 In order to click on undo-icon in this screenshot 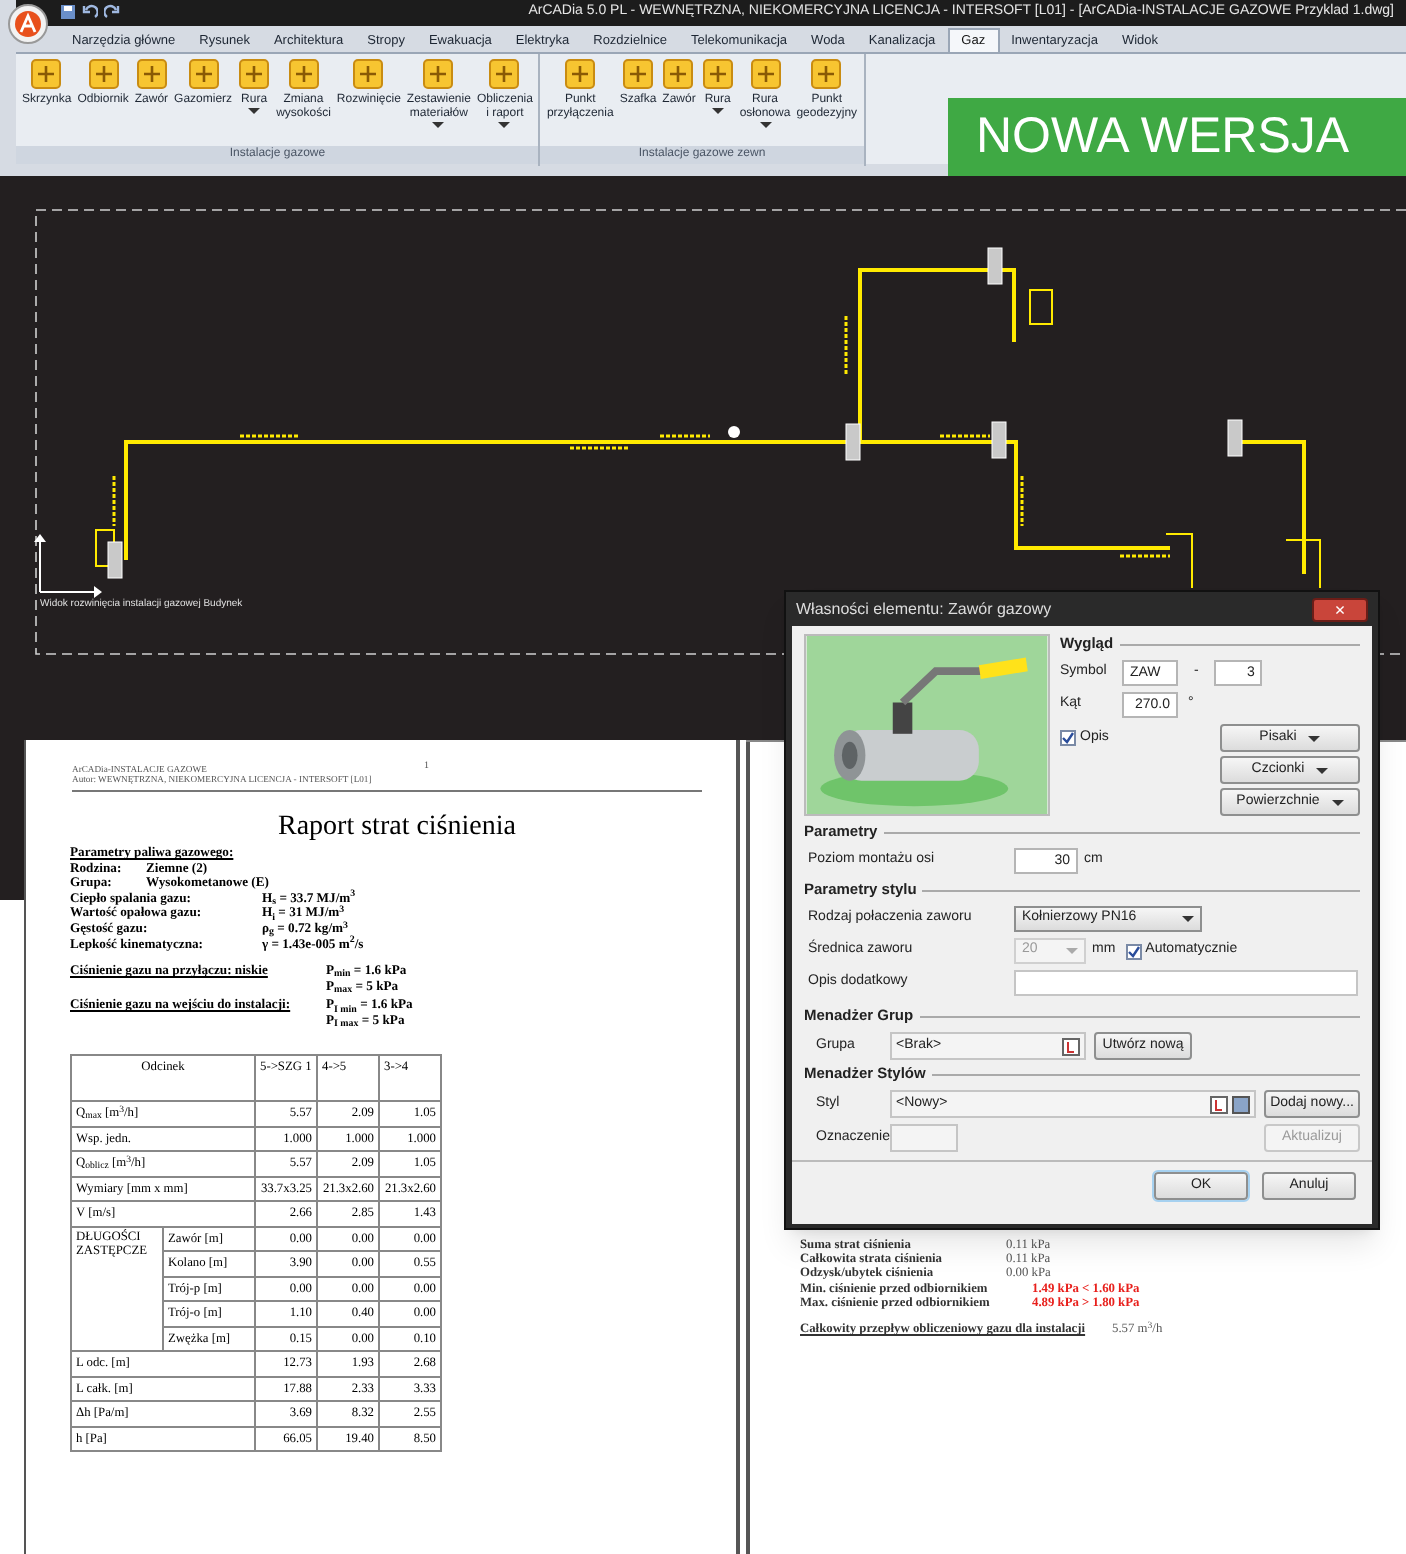, I will do `click(90, 12)`.